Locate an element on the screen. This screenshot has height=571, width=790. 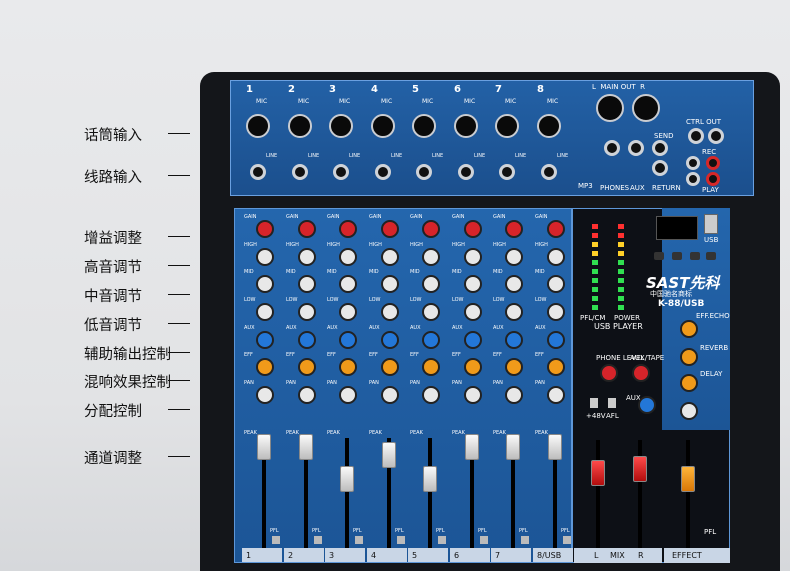
play-rca-white is located at coordinates (693, 179).